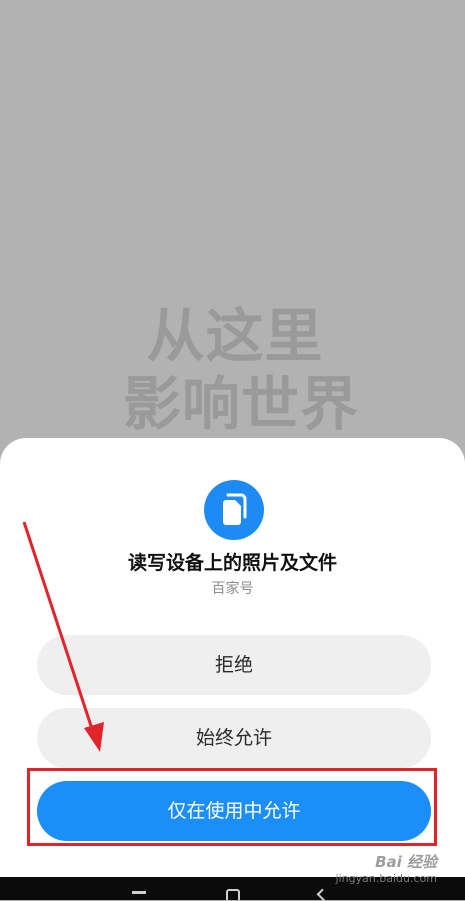  What do you see at coordinates (406, 862) in the screenshot?
I see `watermark-logo: Bai 经验` at bounding box center [406, 862].